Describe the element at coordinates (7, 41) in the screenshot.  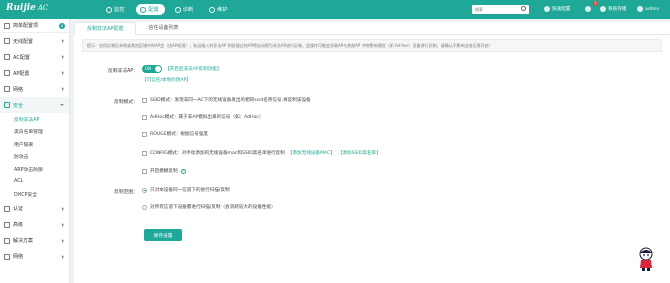
I see `wifi-icon` at that location.